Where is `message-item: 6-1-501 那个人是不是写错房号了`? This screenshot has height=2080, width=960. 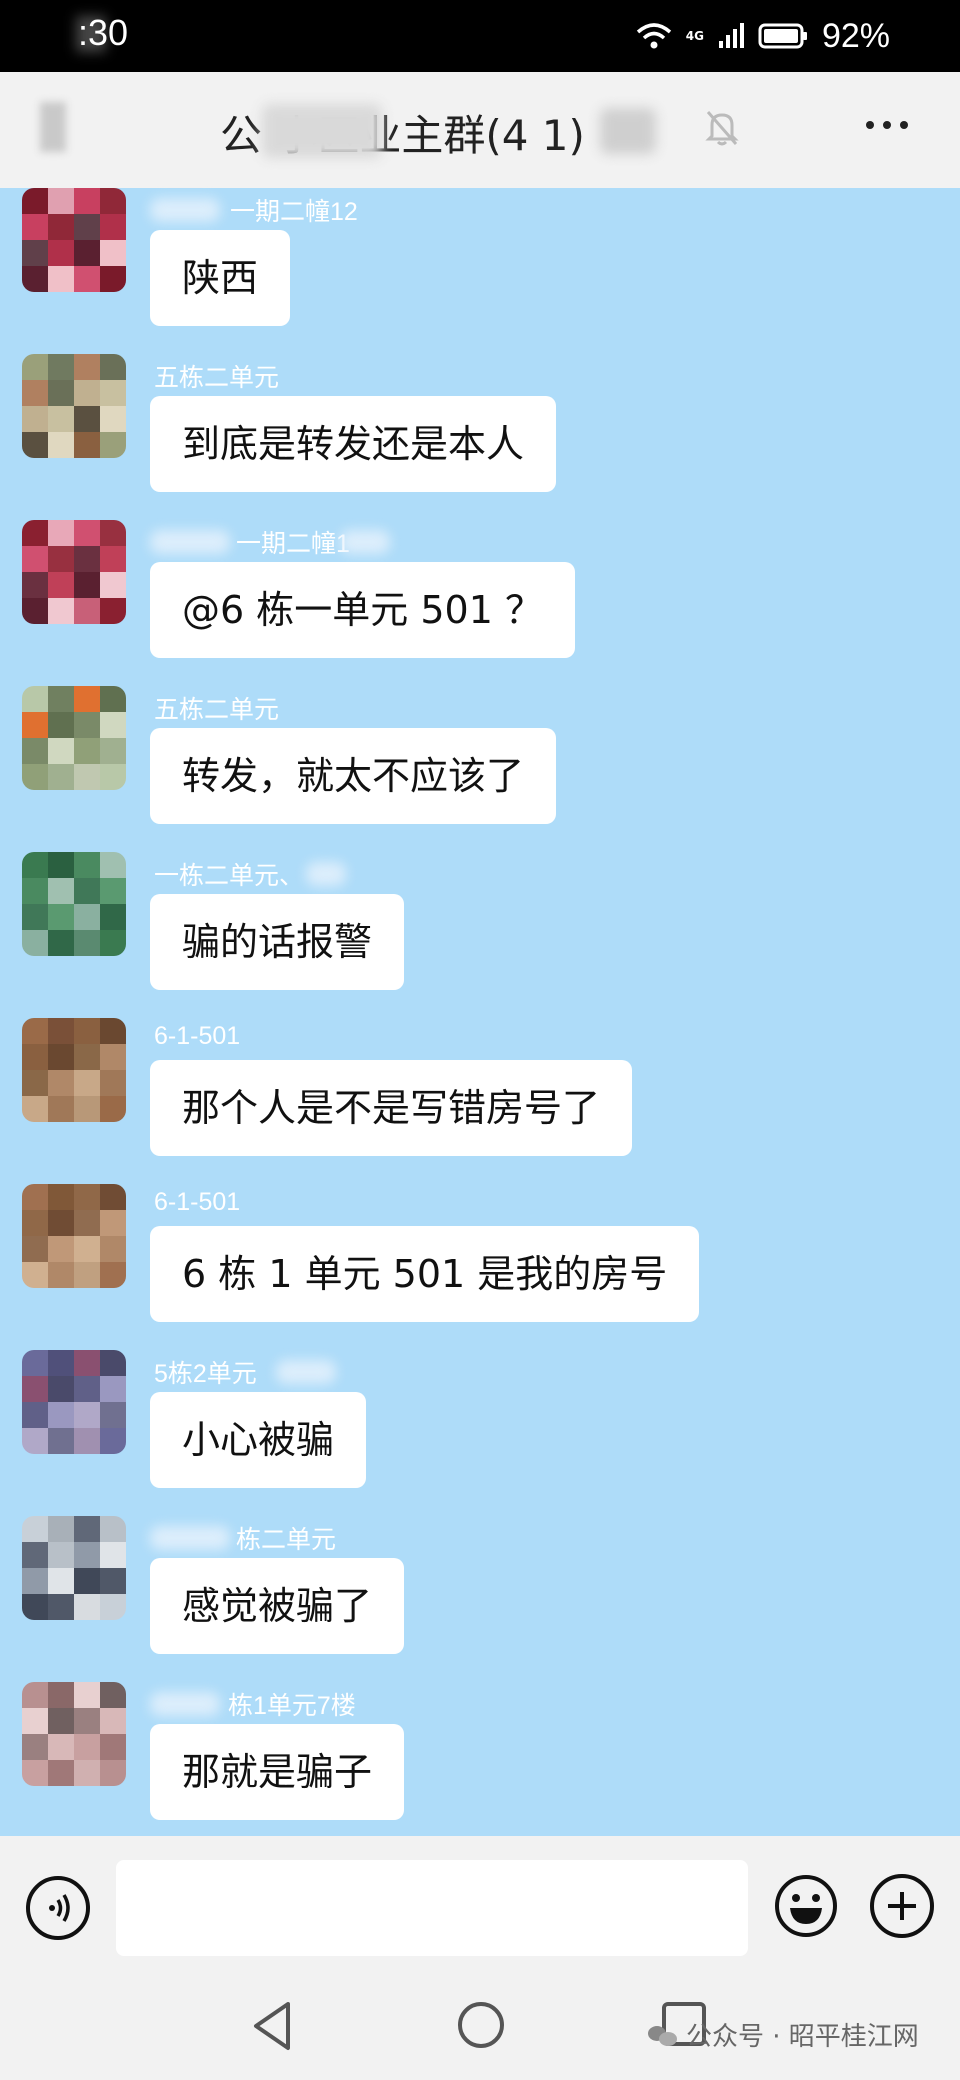
message-item: 6-1-501 那个人是不是写错房号了 is located at coordinates (480, 1101).